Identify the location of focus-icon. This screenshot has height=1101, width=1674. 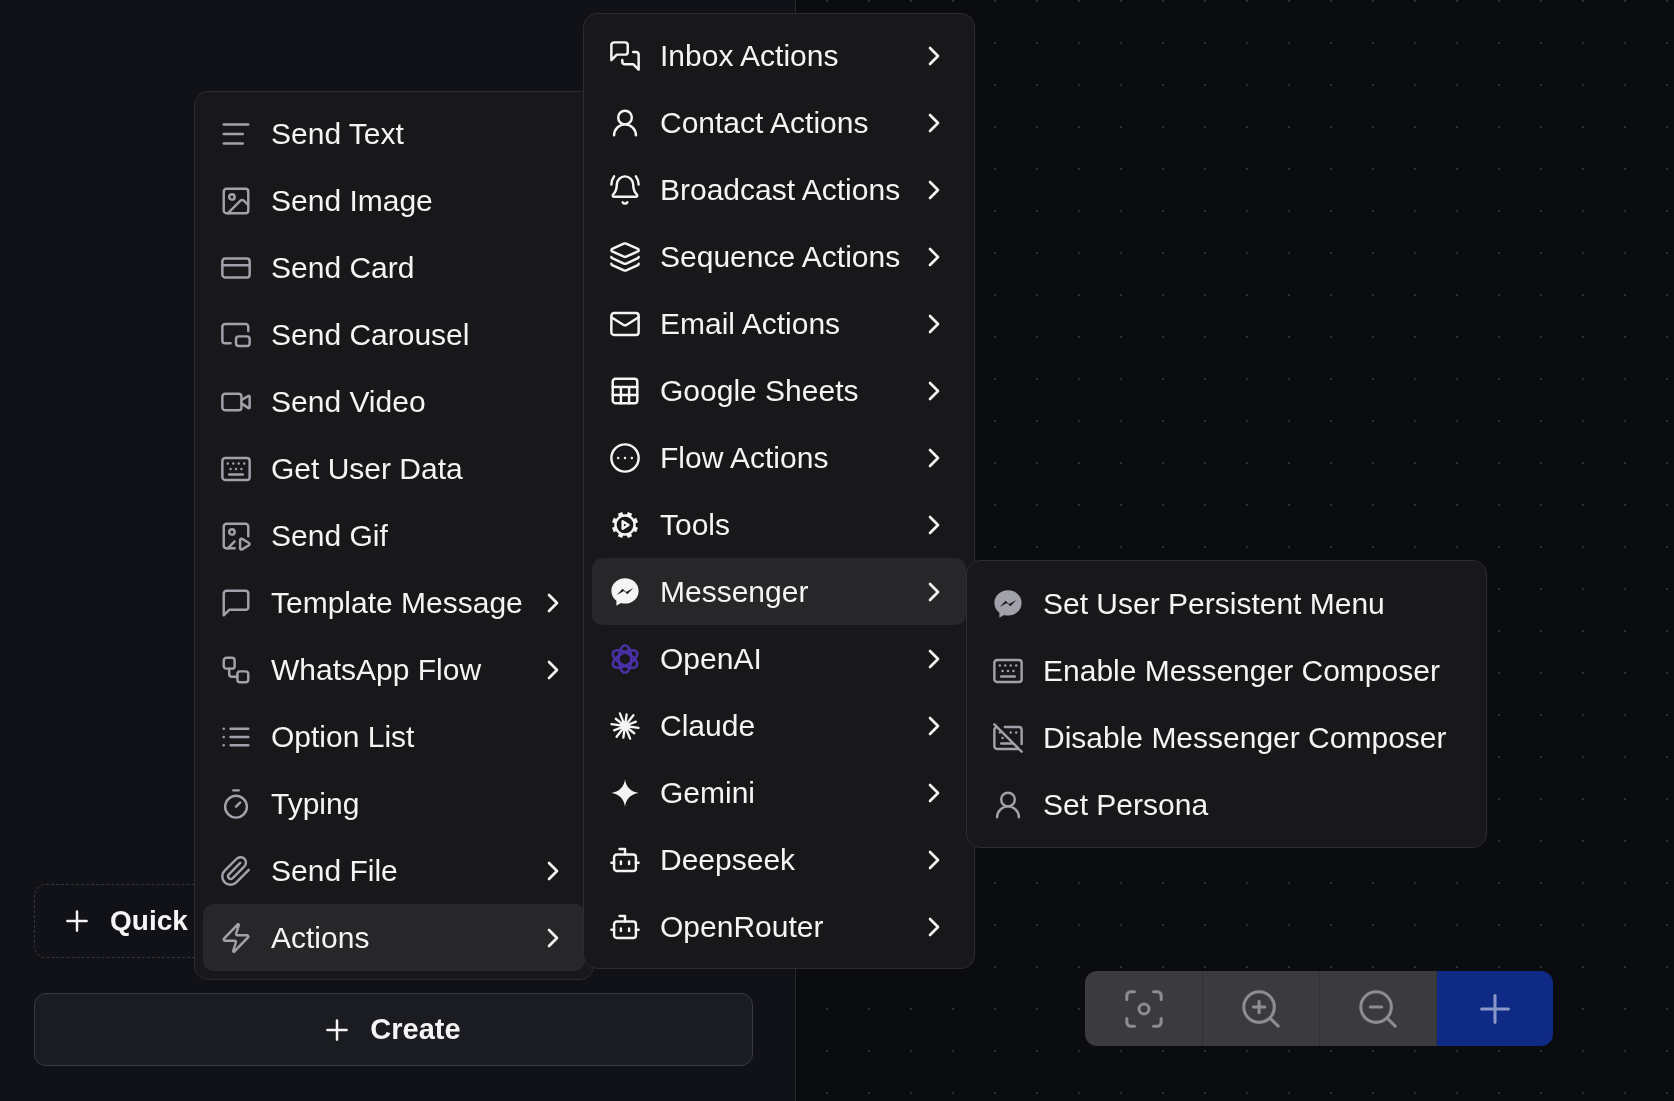
(1143, 1008).